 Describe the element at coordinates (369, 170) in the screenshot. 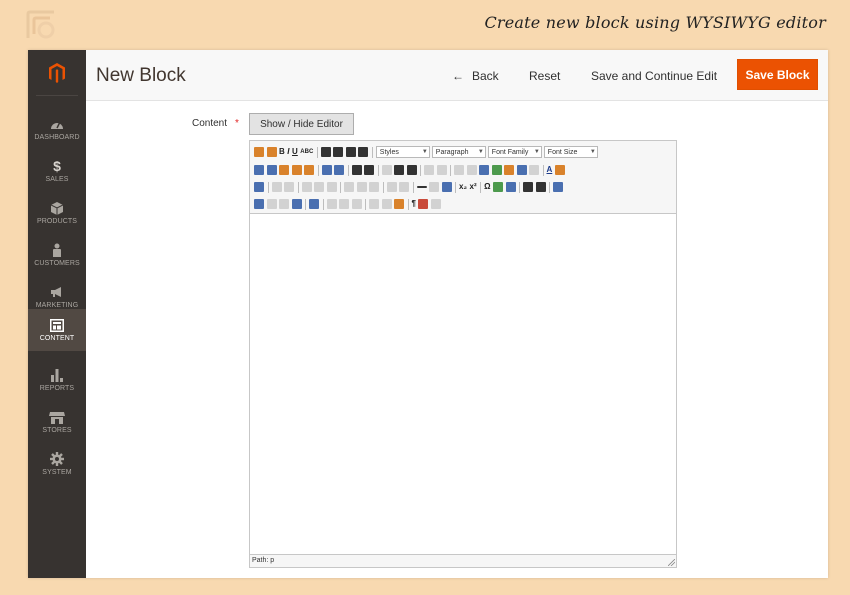

I see `numbered-list-icon` at that location.